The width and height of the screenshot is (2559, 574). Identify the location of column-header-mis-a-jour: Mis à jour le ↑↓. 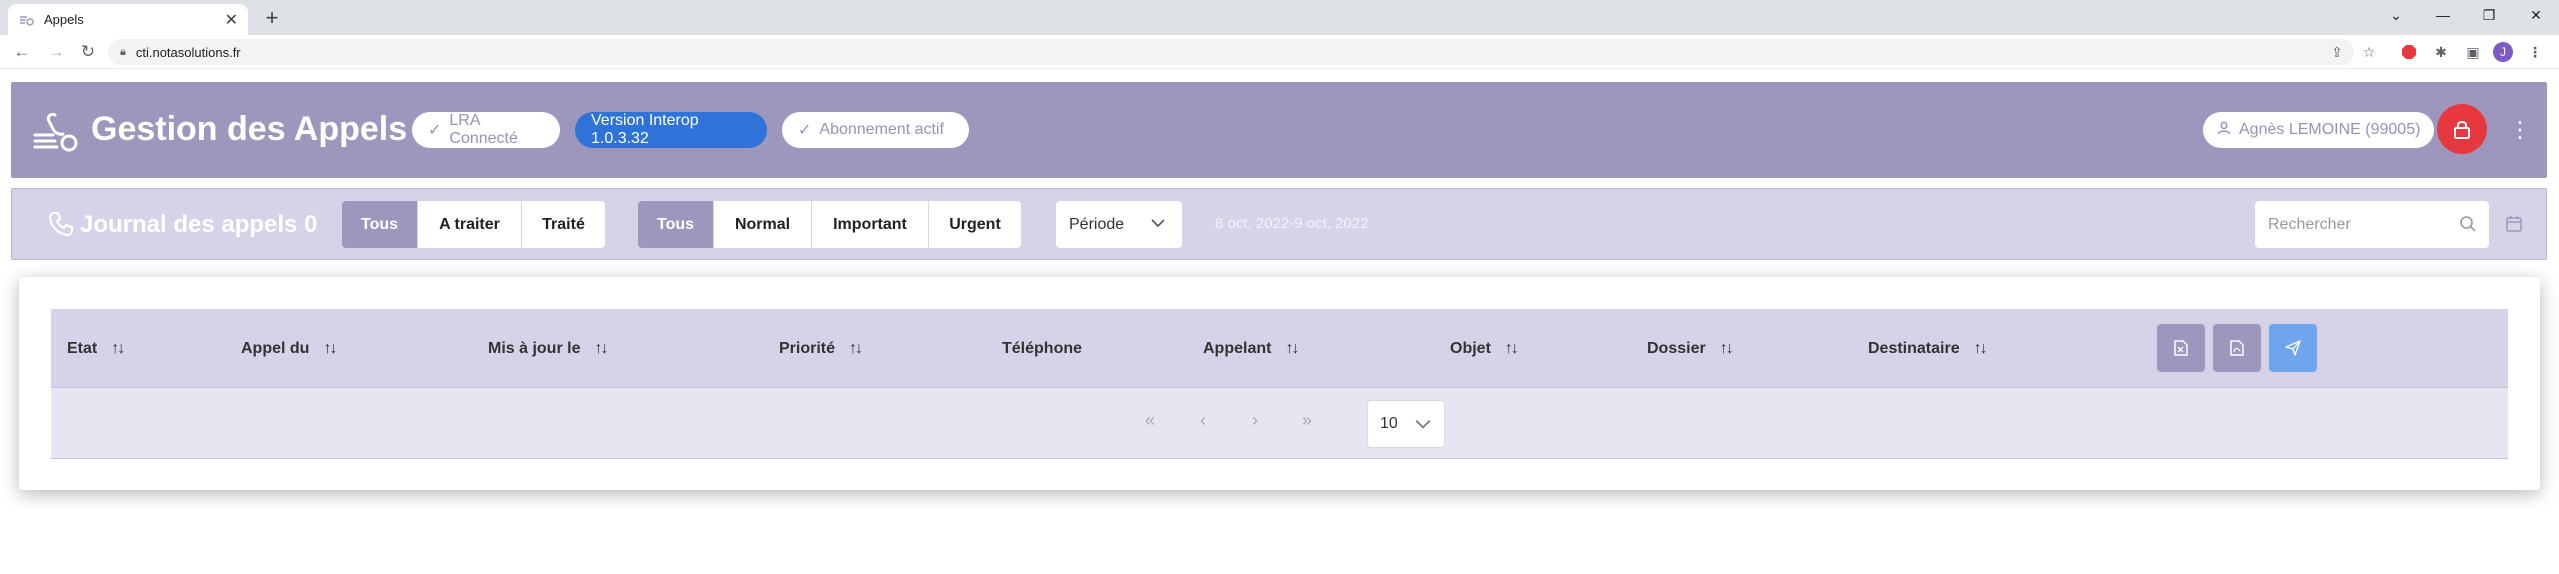
(548, 349).